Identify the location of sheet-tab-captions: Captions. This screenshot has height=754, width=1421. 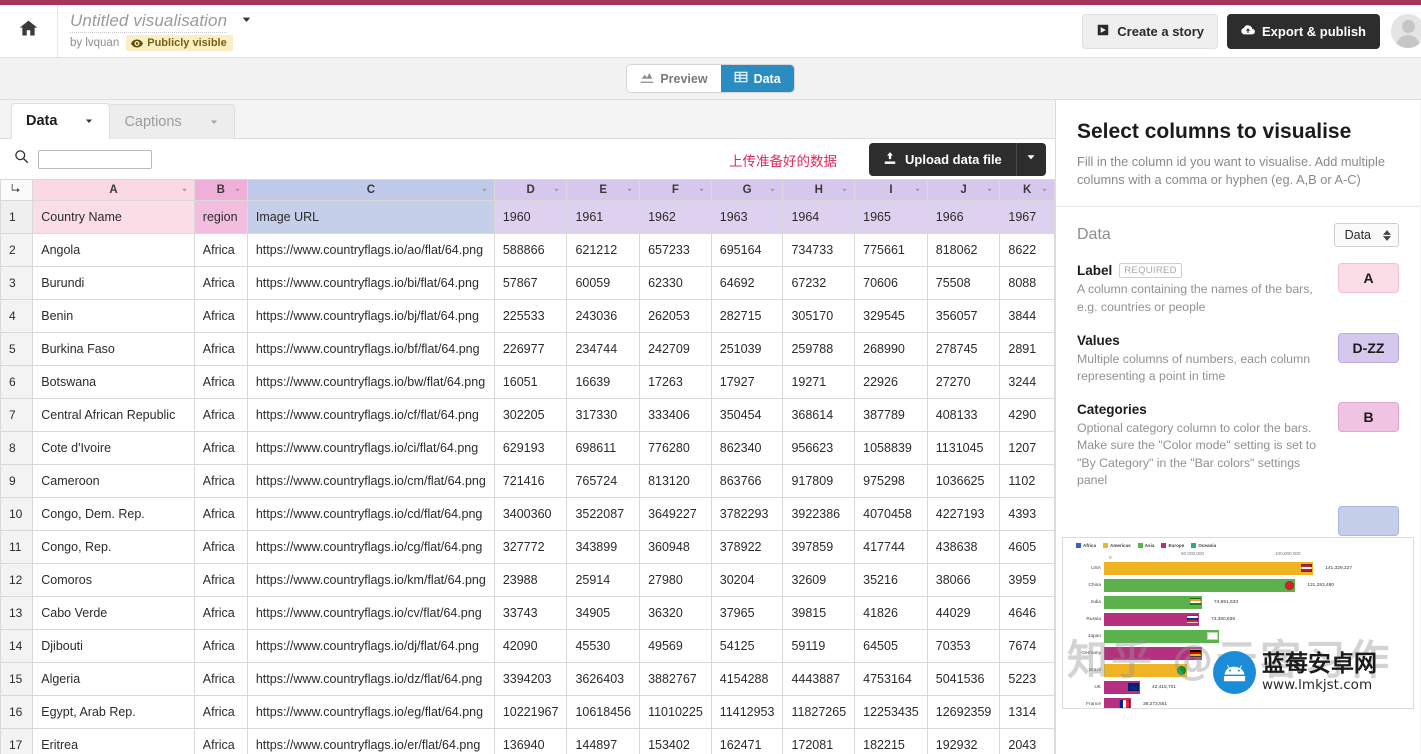
(172, 121).